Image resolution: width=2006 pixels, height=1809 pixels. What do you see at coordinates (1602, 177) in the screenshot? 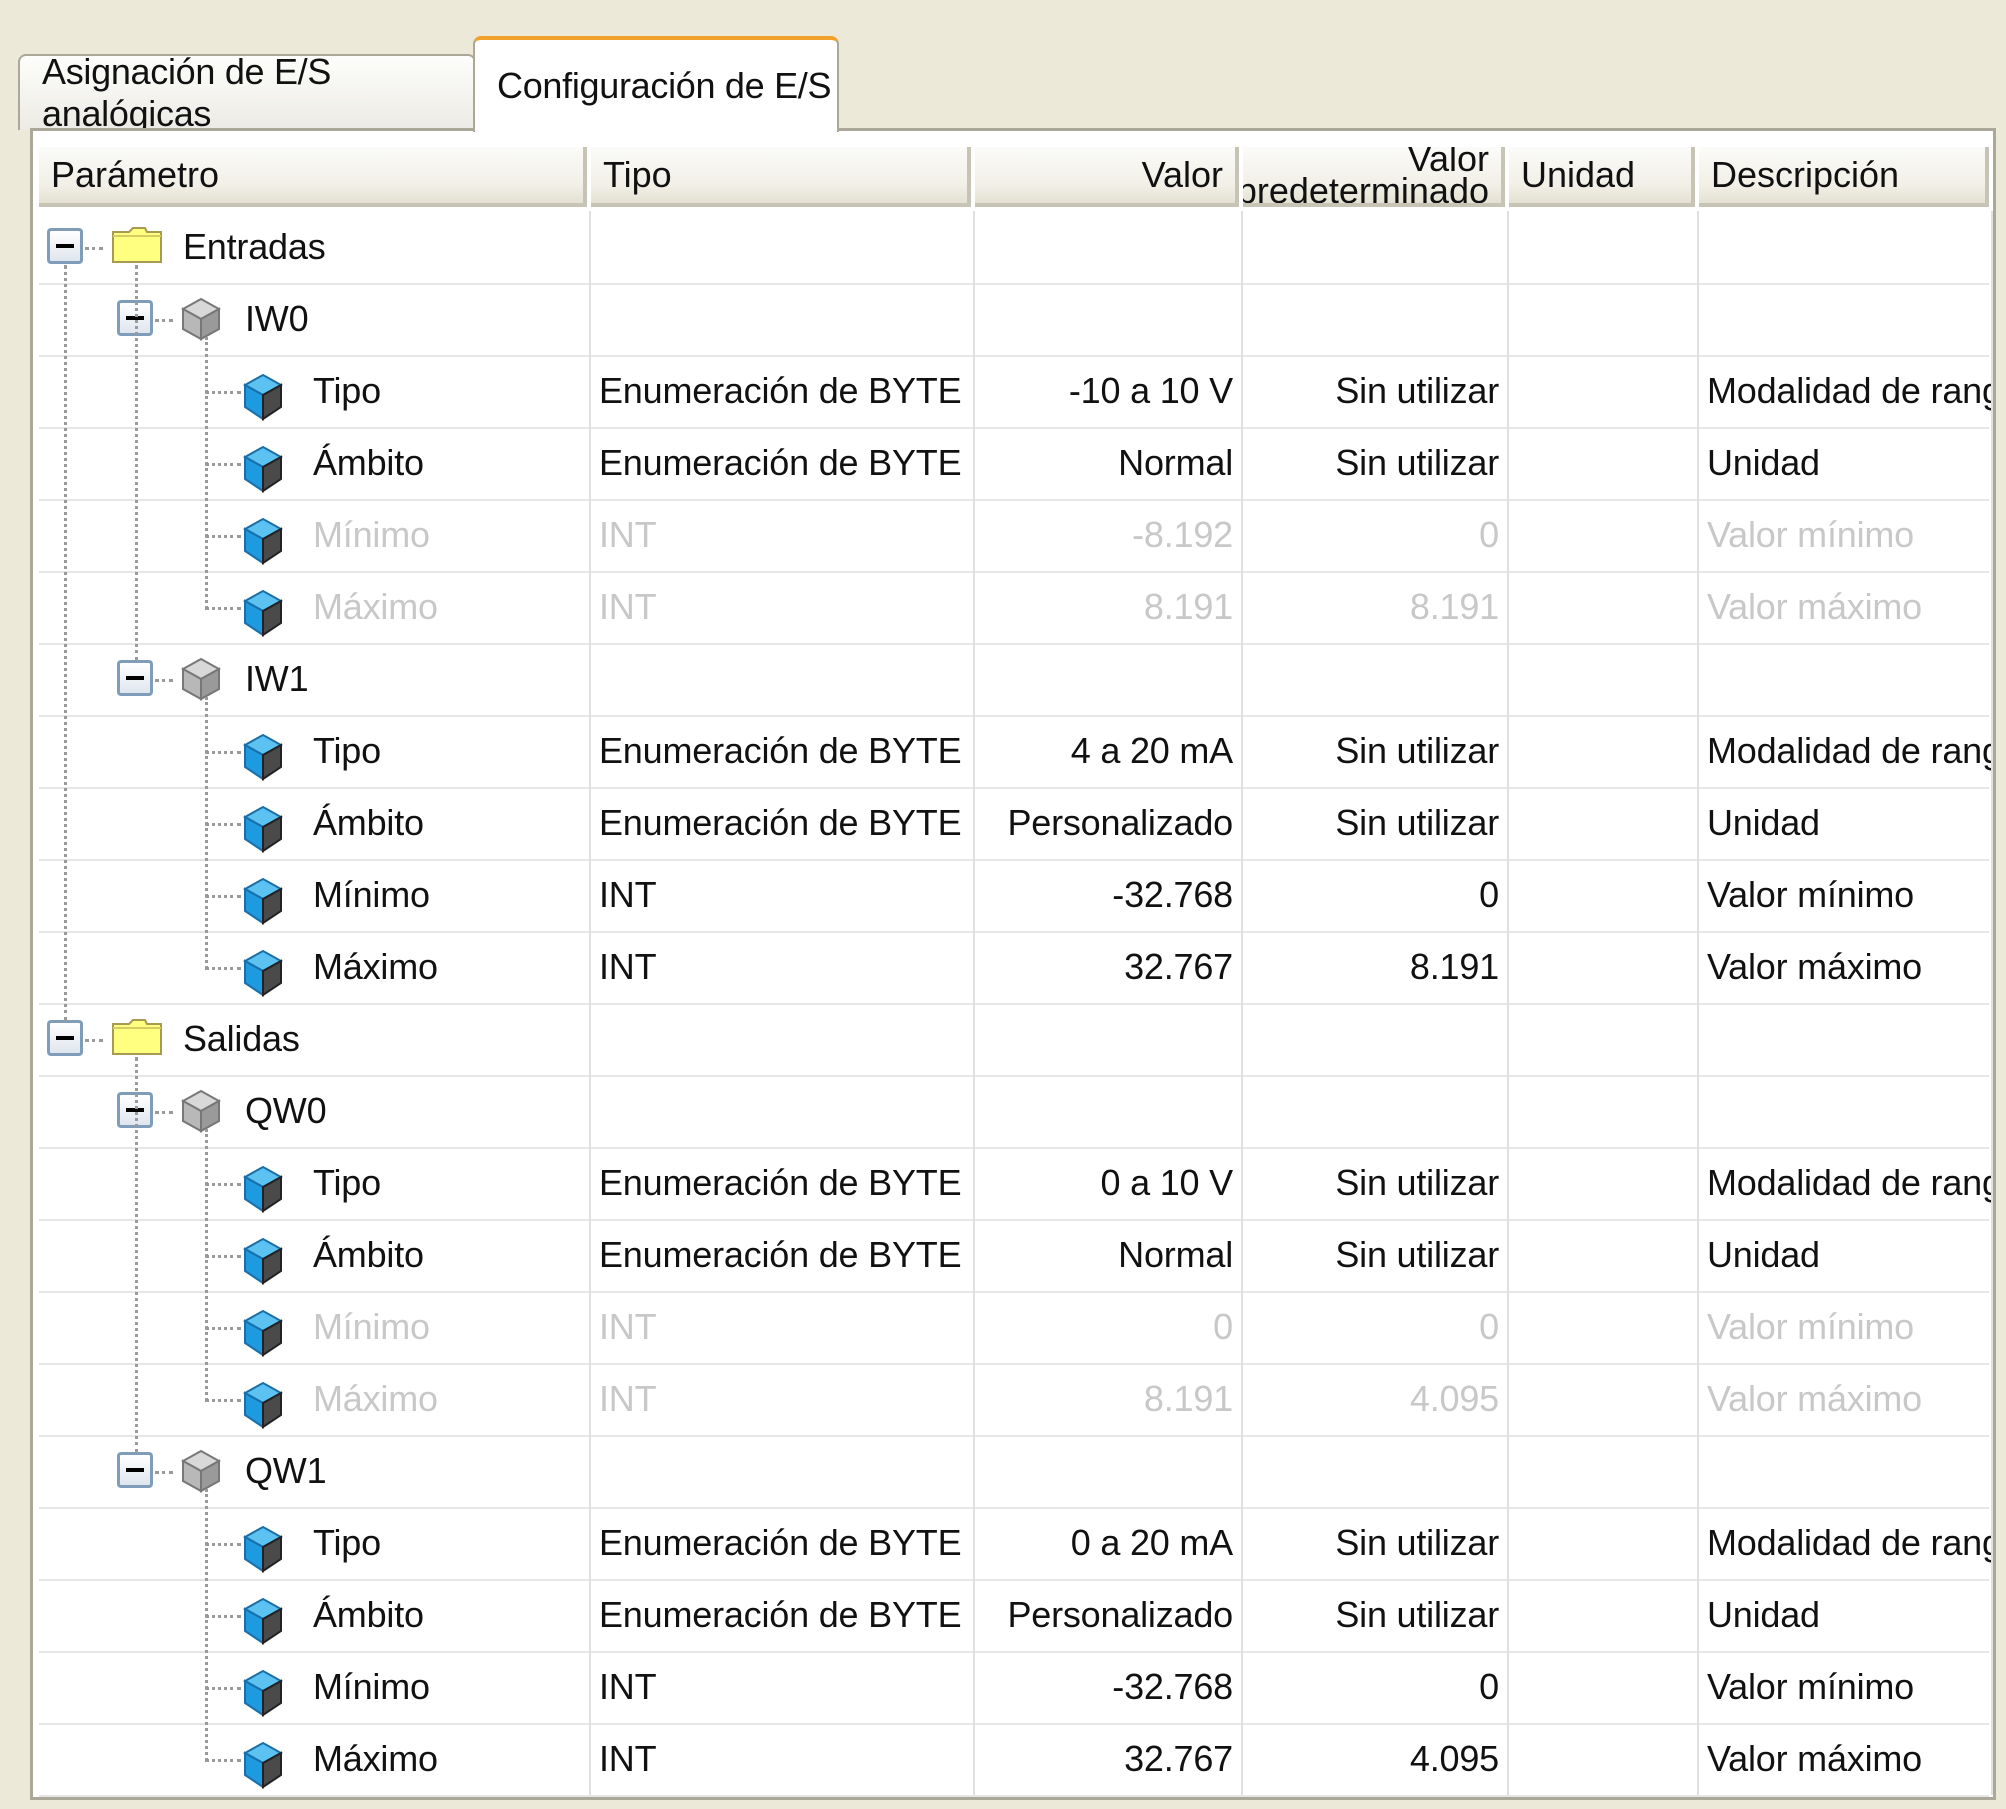
I see `header-unidad: Unidad` at bounding box center [1602, 177].